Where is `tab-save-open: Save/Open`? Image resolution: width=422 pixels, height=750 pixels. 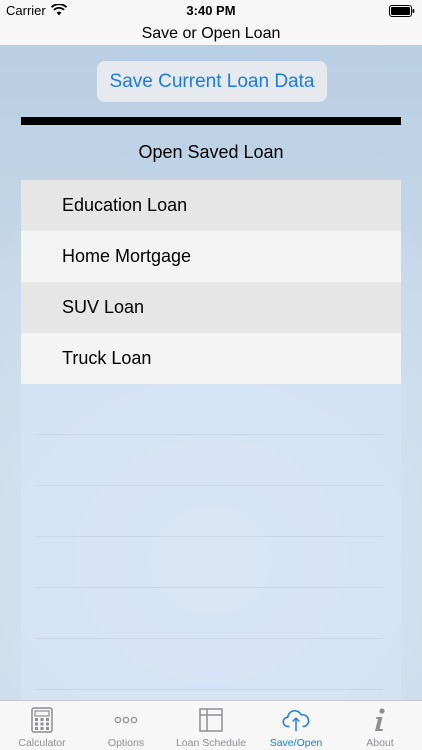 tab-save-open: Save/Open is located at coordinates (296, 725).